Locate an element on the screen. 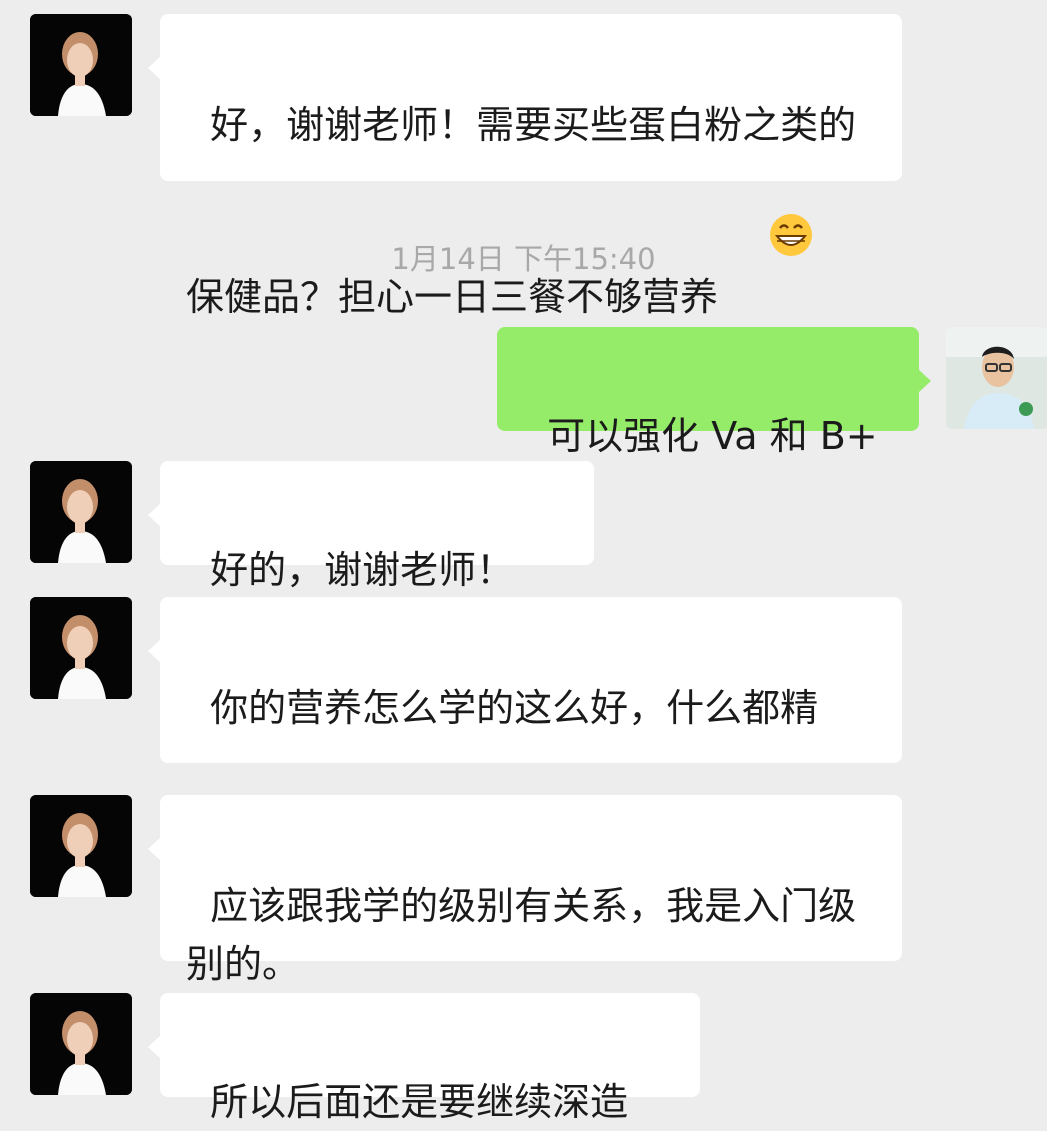 The width and height of the screenshot is (1047, 1131). message-bubble: 好的，谢谢老师！ is located at coordinates (371, 578).